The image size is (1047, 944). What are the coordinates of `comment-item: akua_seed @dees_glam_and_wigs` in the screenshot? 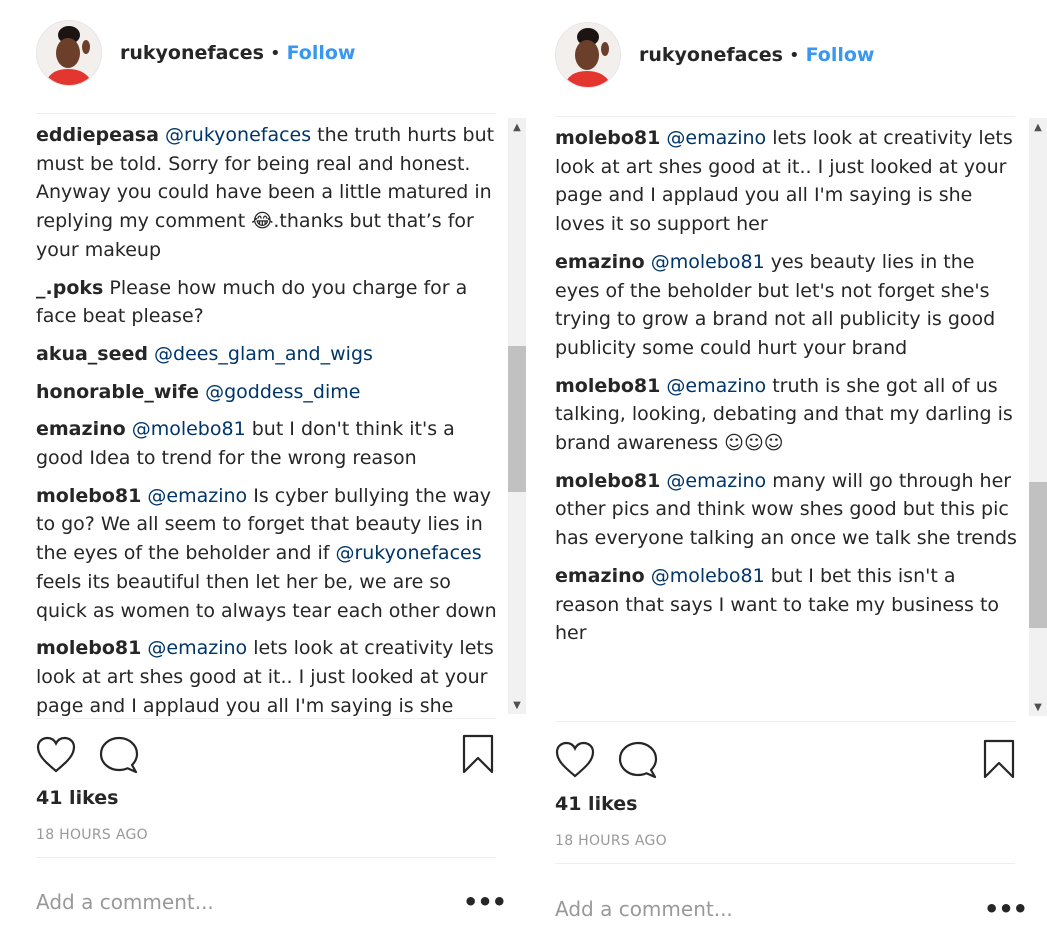 It's located at (271, 354).